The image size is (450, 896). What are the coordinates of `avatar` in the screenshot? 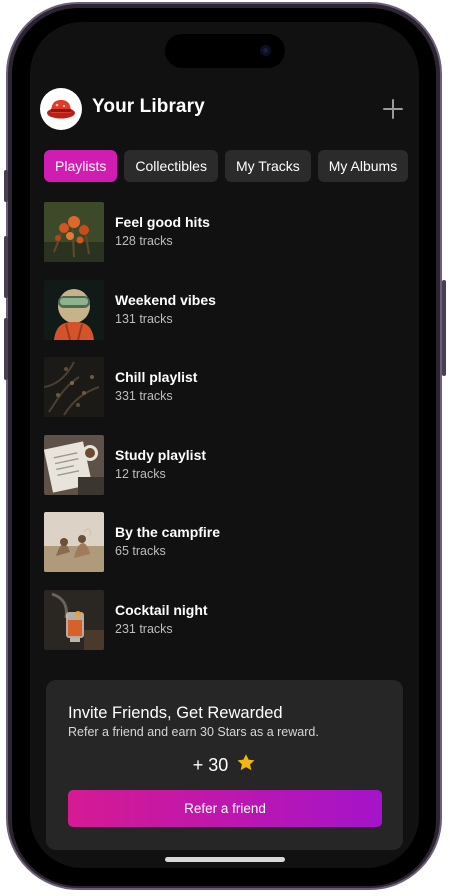 It's located at (61, 109).